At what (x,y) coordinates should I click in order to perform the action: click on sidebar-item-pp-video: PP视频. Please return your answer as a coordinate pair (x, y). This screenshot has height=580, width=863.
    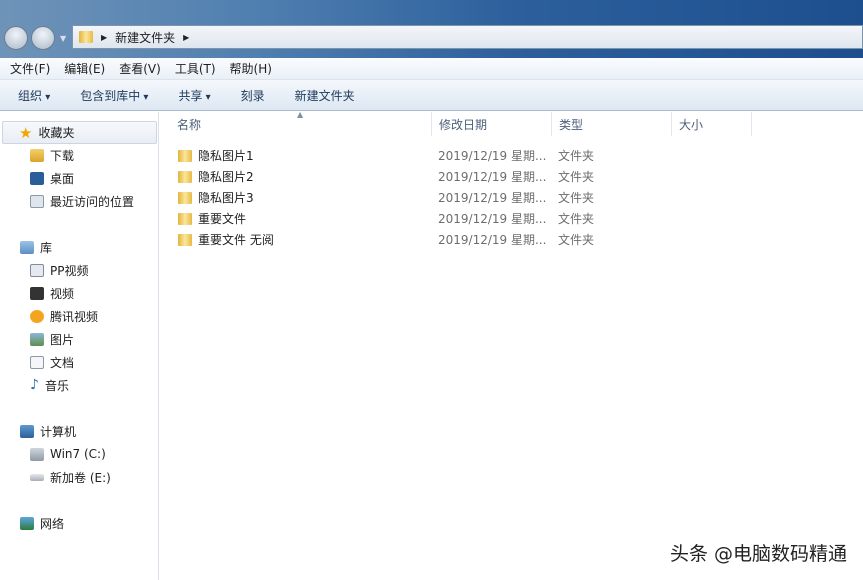
    Looking at the image, I should click on (59, 270).